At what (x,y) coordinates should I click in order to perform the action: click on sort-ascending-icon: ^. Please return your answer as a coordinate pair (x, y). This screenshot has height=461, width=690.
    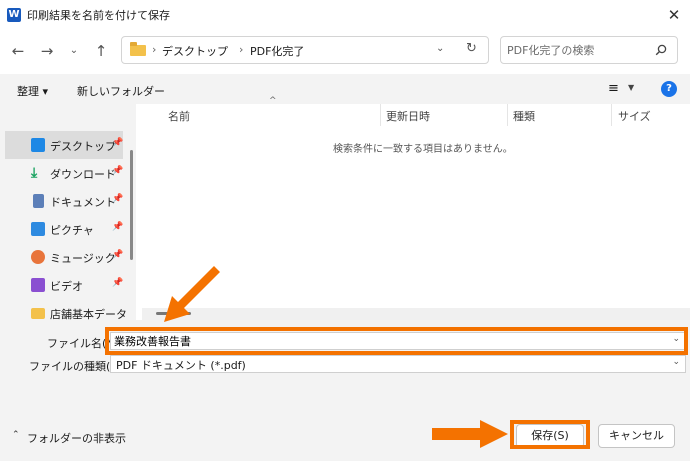
    Looking at the image, I should click on (273, 101).